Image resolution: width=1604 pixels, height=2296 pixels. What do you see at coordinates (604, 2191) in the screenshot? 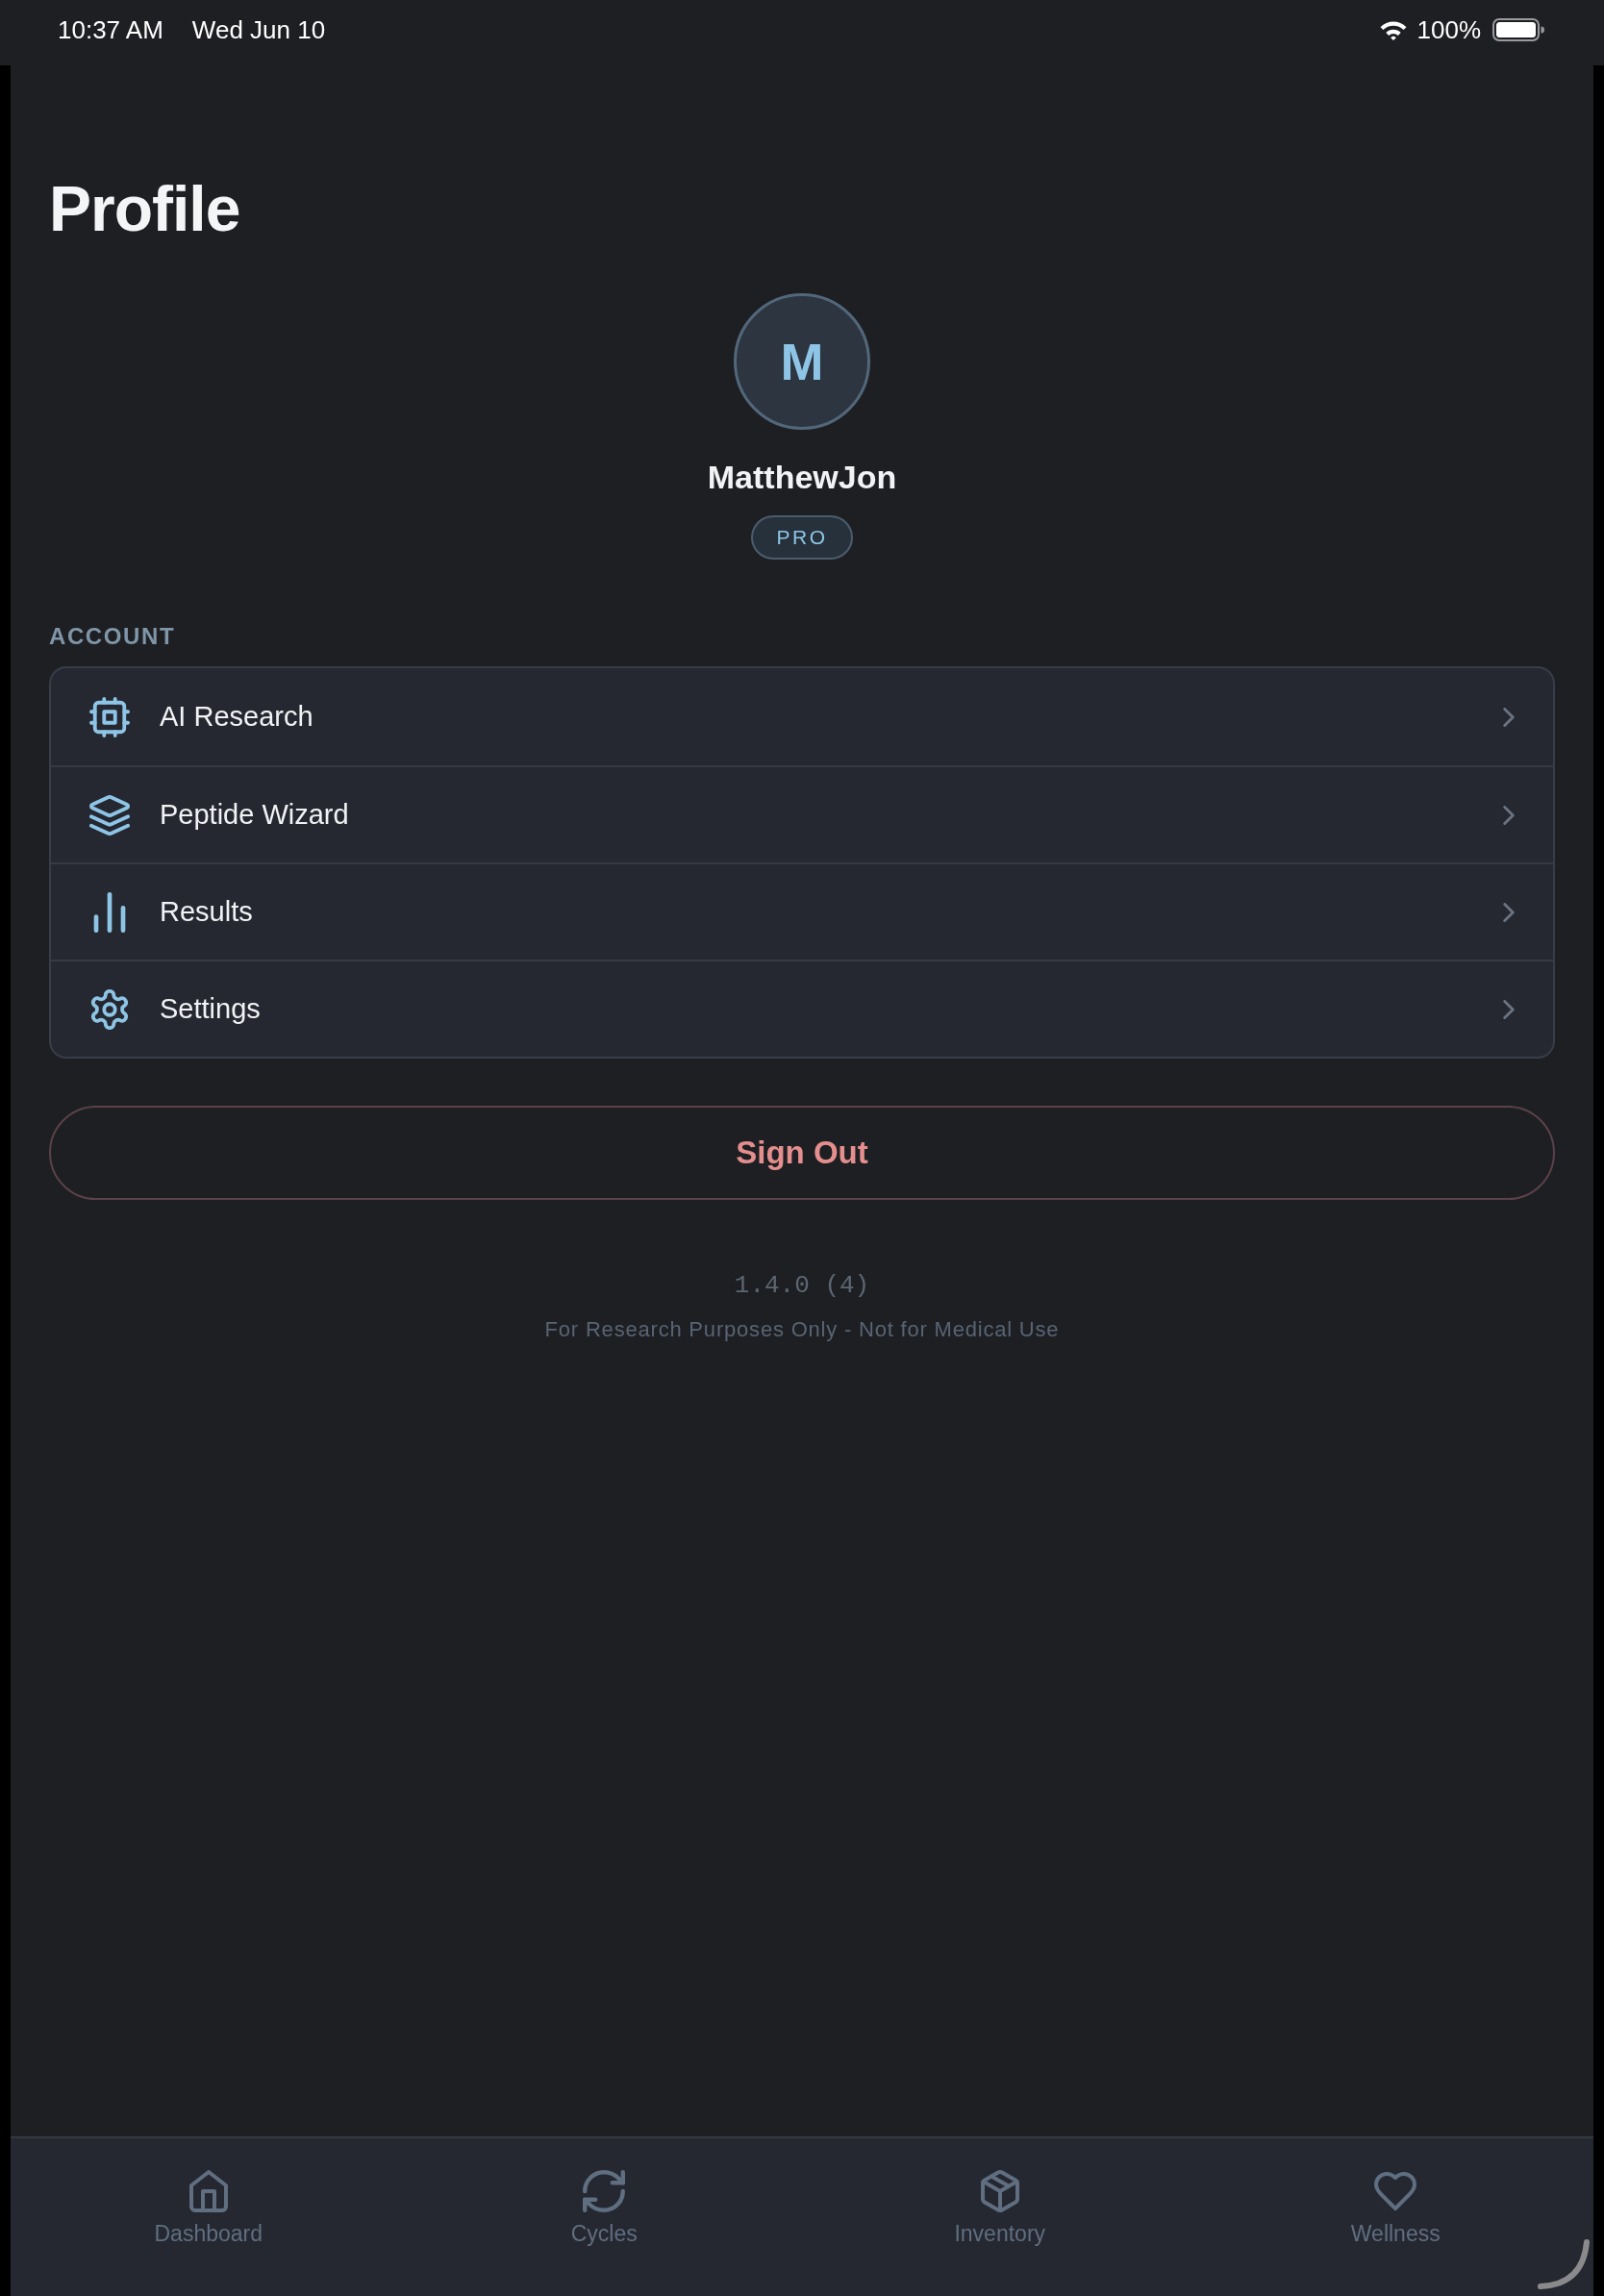
I see `refresh-icon` at bounding box center [604, 2191].